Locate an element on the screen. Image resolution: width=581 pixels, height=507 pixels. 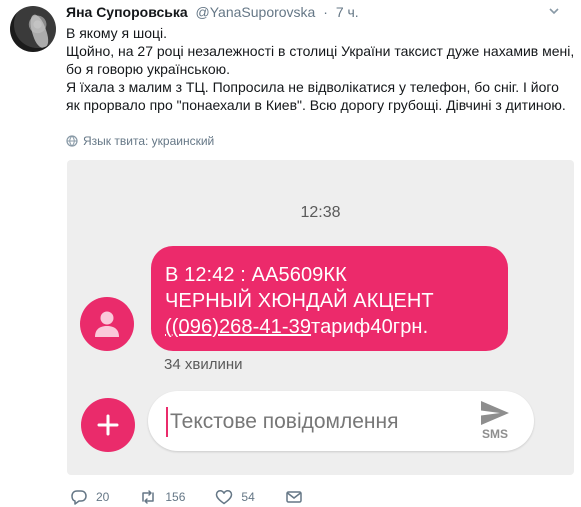
message-icon is located at coordinates (294, 497).